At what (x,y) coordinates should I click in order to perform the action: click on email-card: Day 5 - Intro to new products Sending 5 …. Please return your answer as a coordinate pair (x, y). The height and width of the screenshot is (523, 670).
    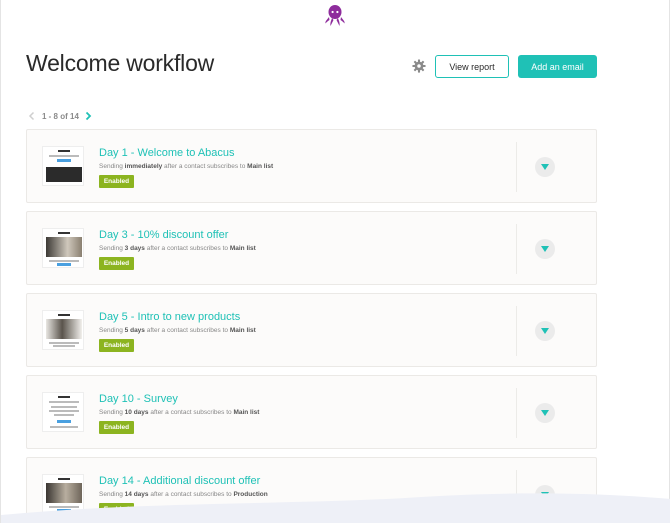
    Looking at the image, I should click on (311, 330).